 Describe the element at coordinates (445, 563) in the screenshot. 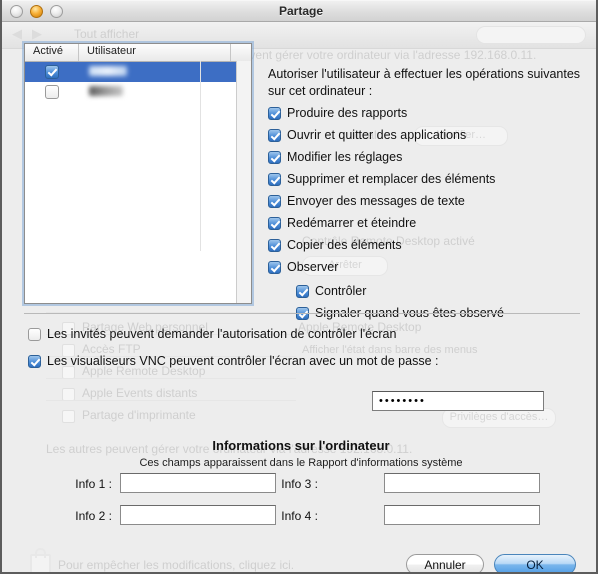

I see `cancel-button: Annuler` at that location.